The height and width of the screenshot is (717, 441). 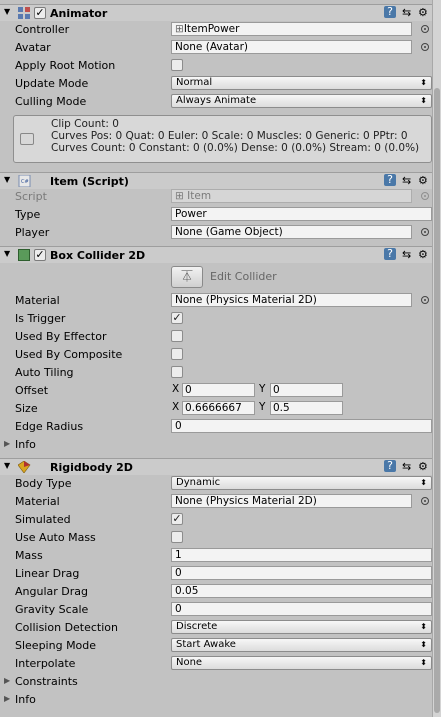 I want to click on type-field: Power, so click(x=301, y=214).